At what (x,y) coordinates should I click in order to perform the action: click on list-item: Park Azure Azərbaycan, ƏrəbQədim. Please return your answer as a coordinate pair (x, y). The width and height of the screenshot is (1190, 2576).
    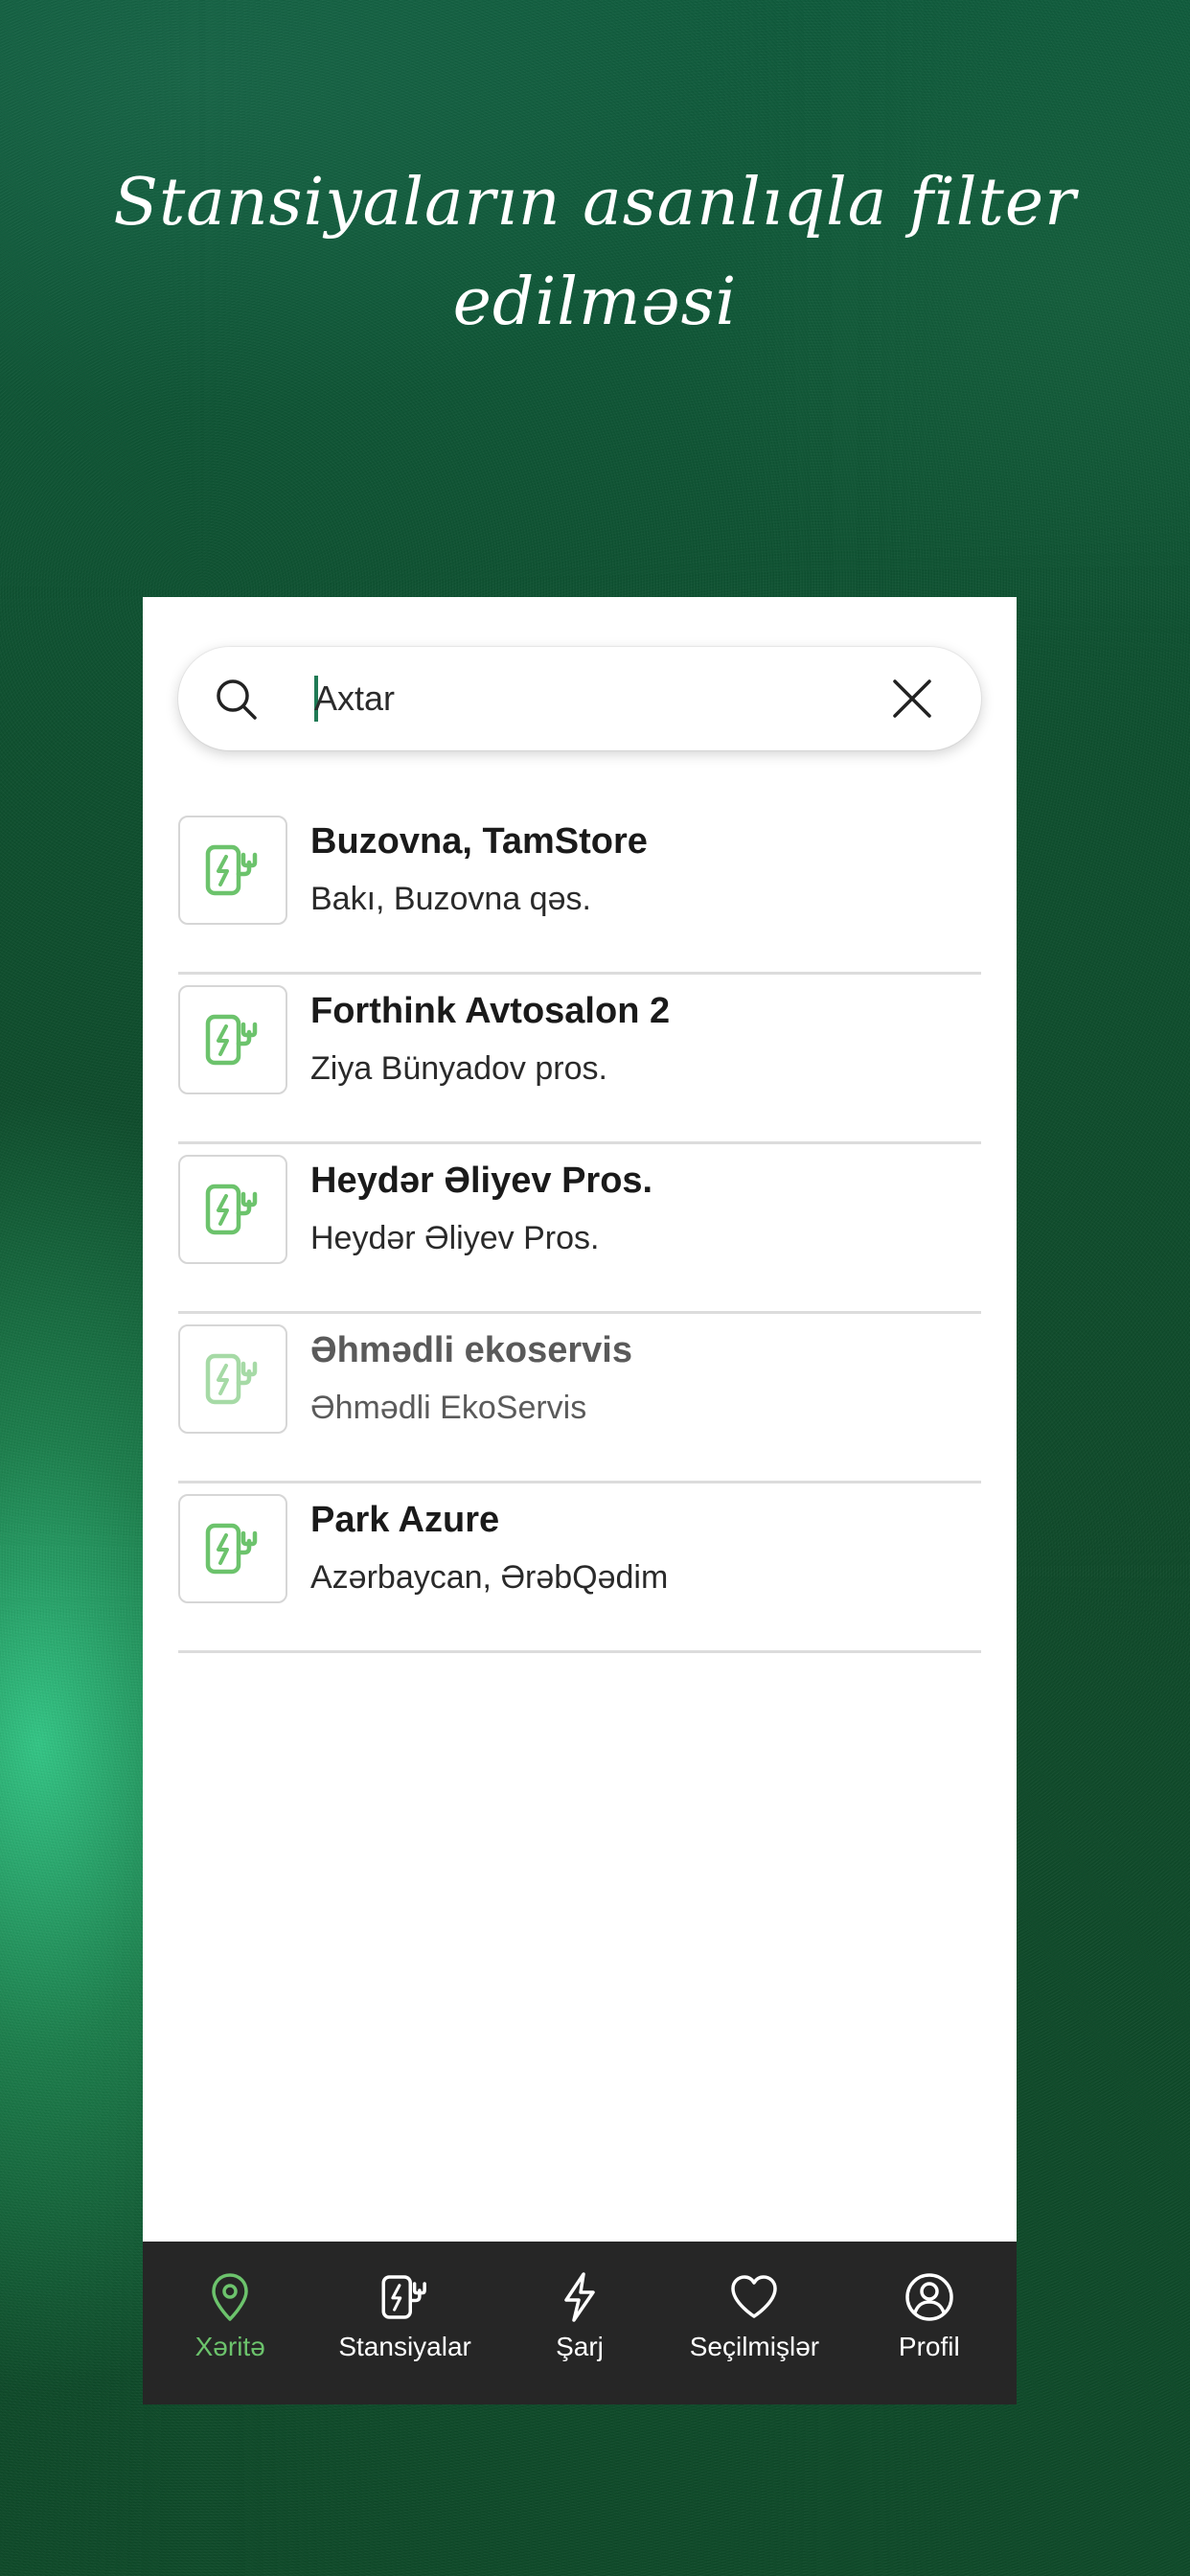
    Looking at the image, I should click on (579, 1568).